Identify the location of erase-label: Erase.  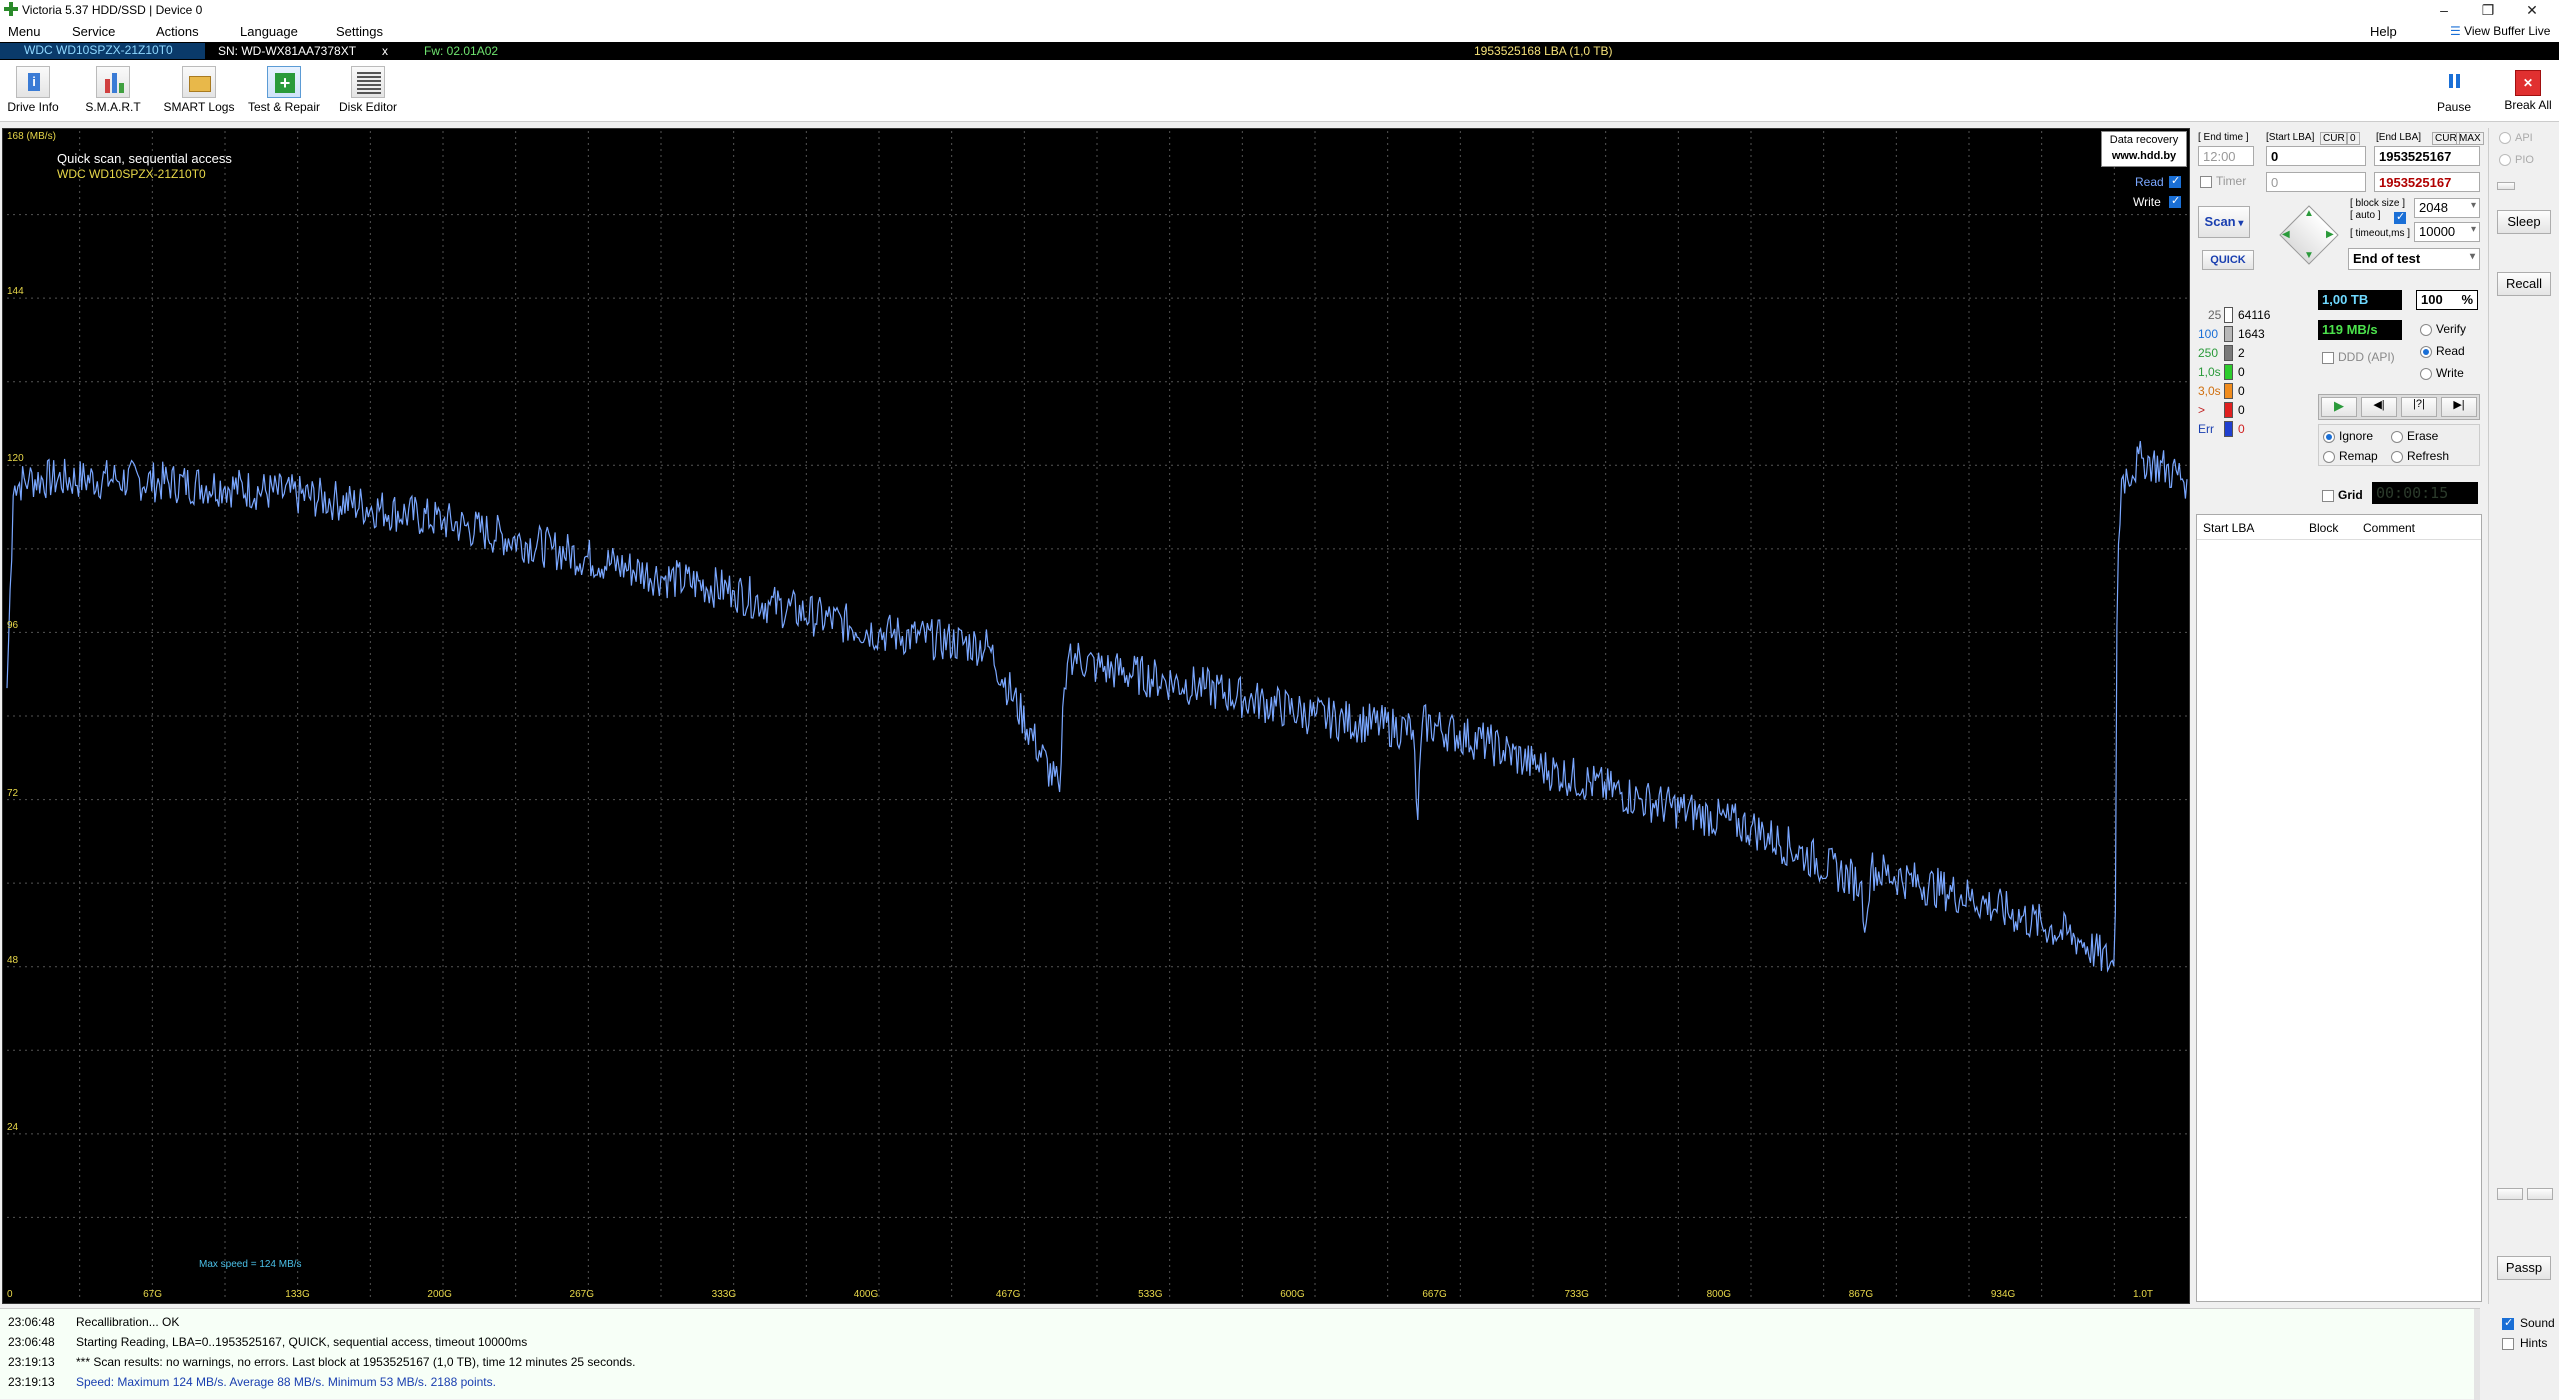
(2423, 436).